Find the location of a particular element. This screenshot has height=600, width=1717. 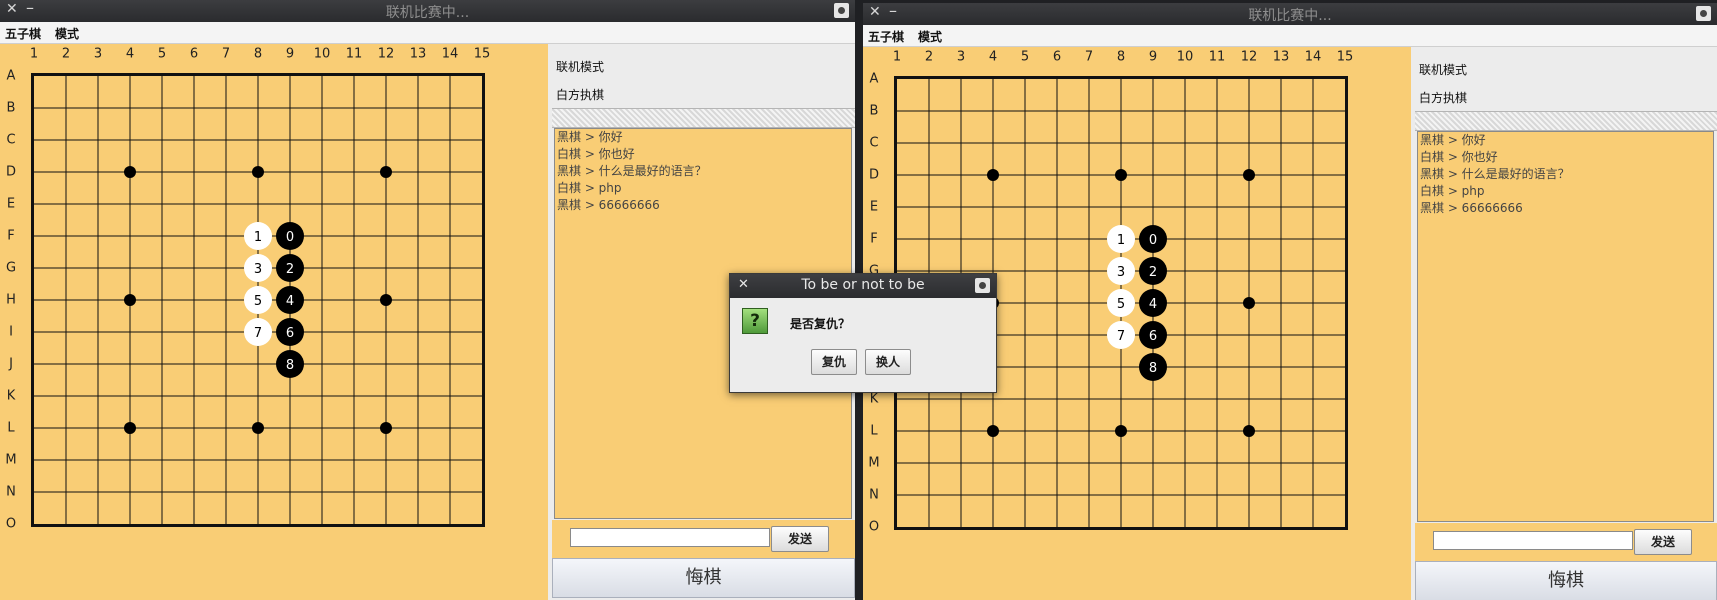

mode-label: 联机模式 is located at coordinates (580, 67).